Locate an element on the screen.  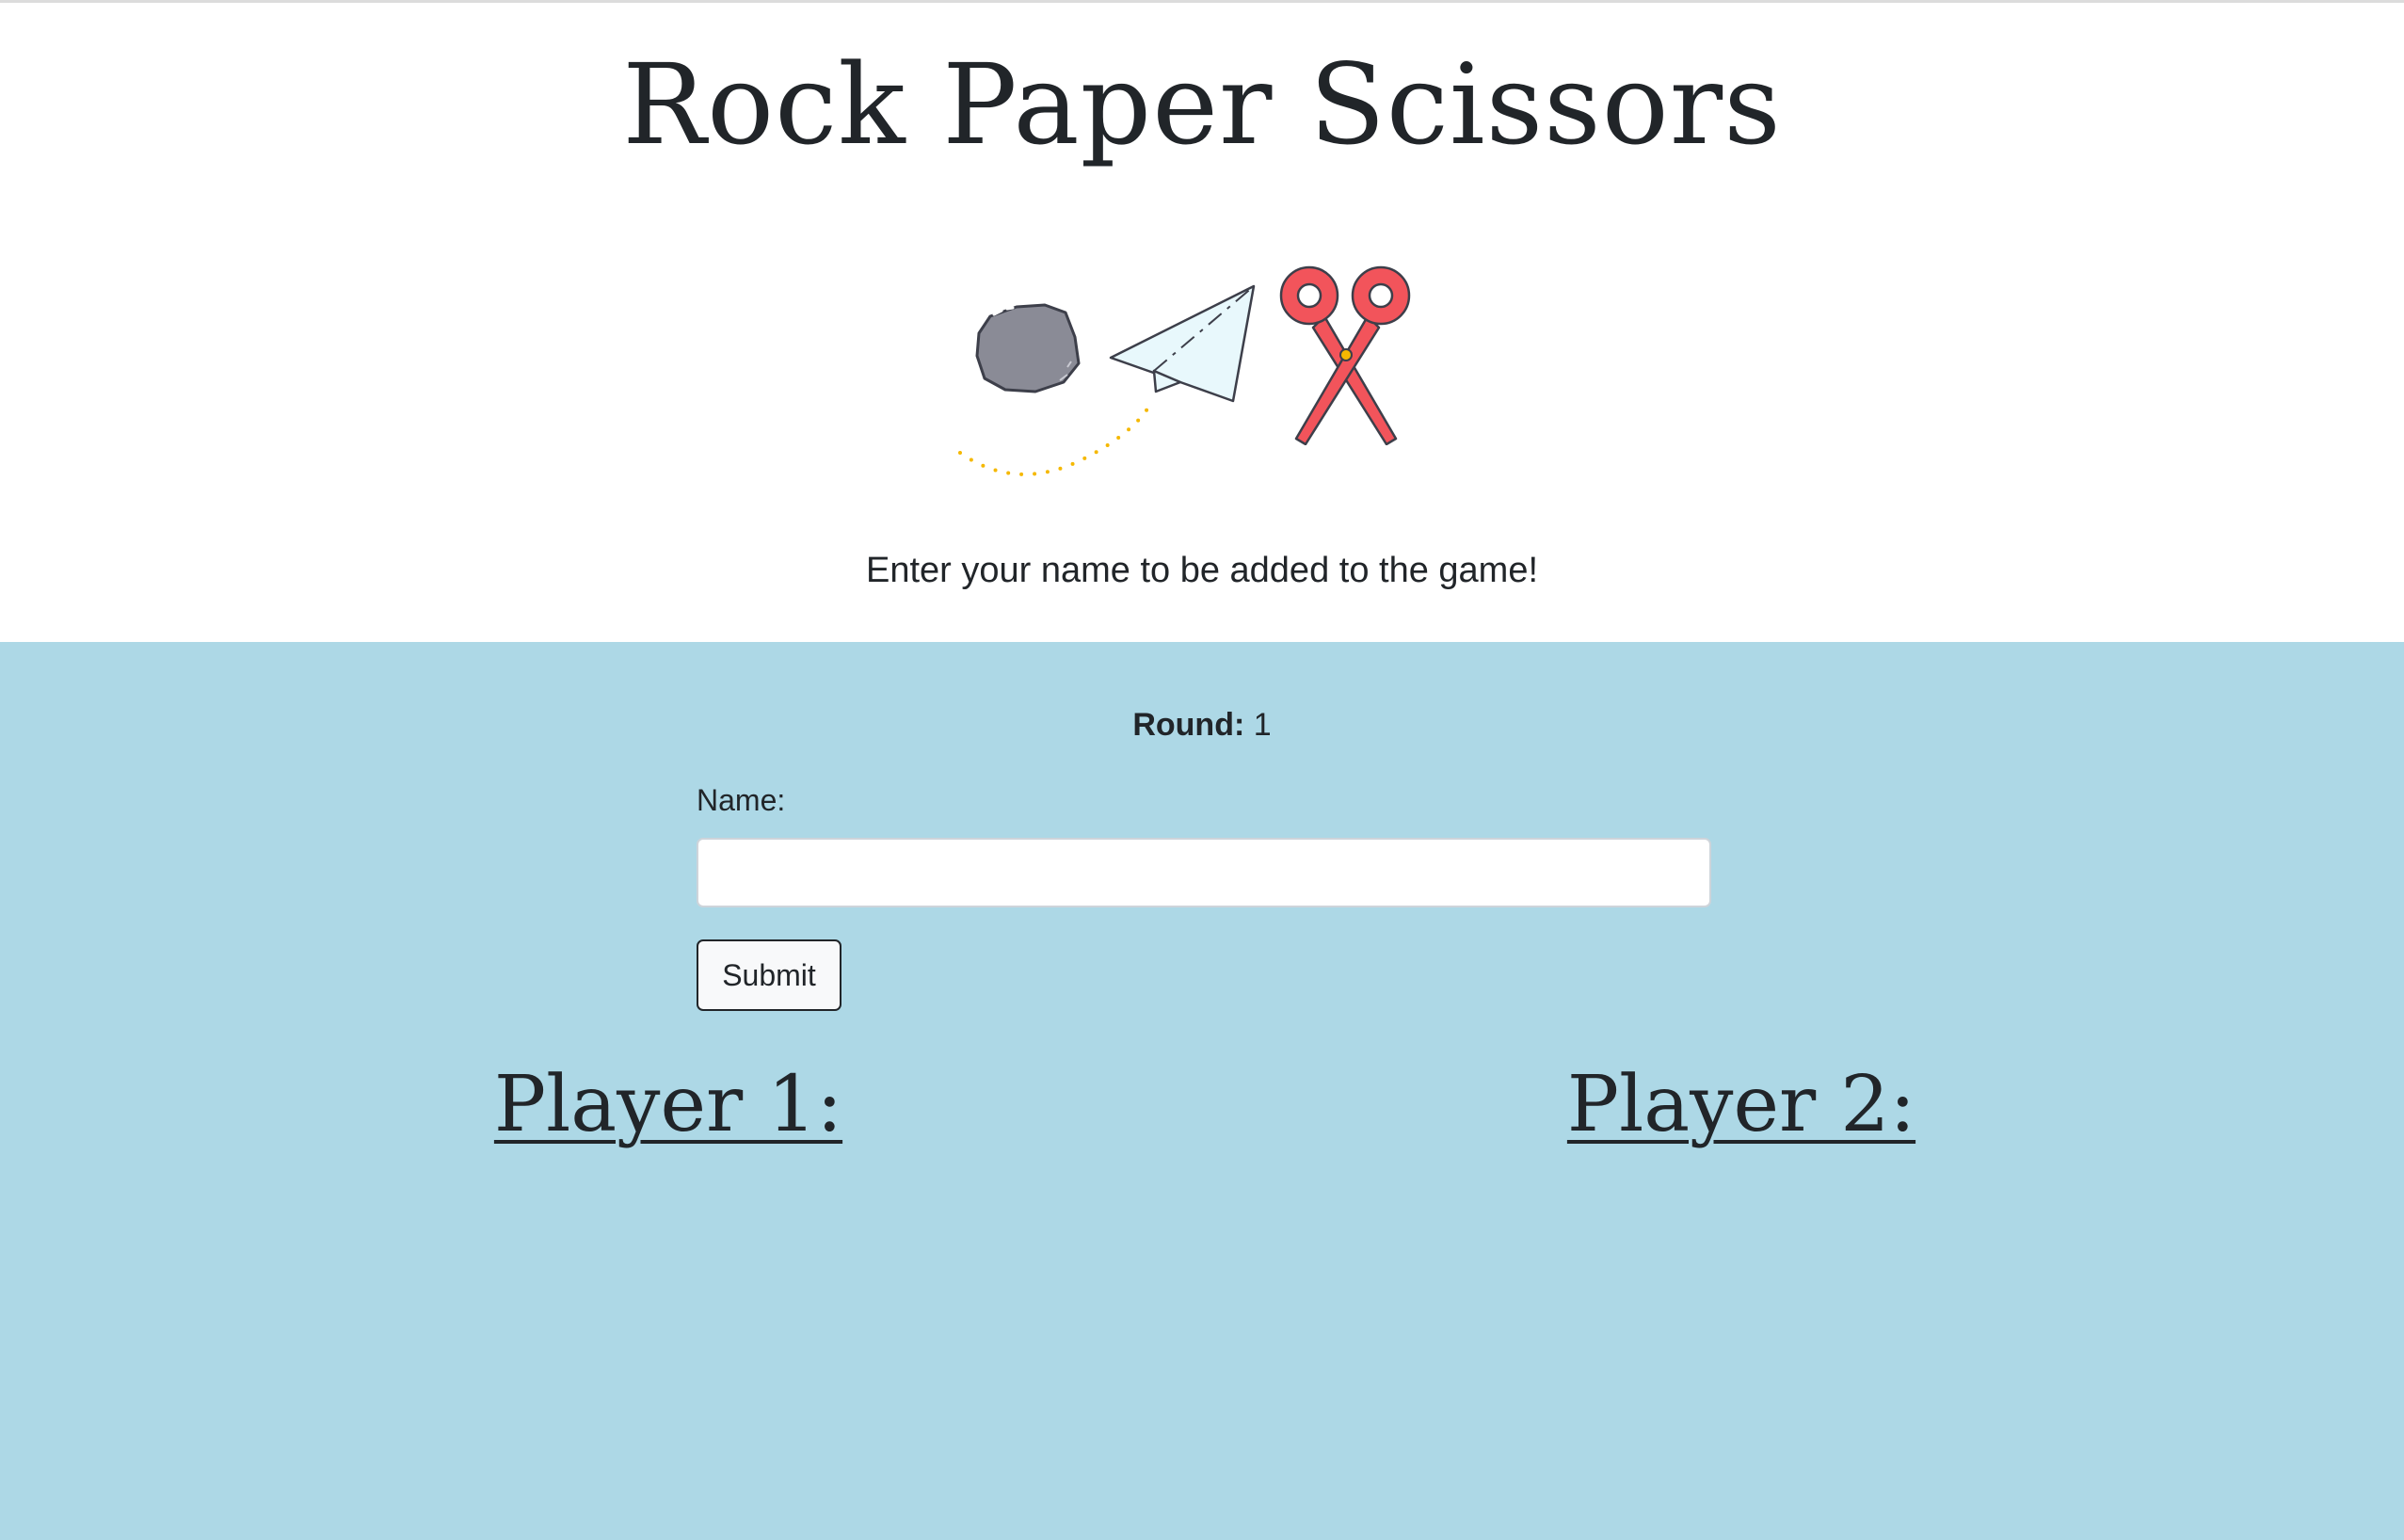
rock-icon is located at coordinates (1028, 348).